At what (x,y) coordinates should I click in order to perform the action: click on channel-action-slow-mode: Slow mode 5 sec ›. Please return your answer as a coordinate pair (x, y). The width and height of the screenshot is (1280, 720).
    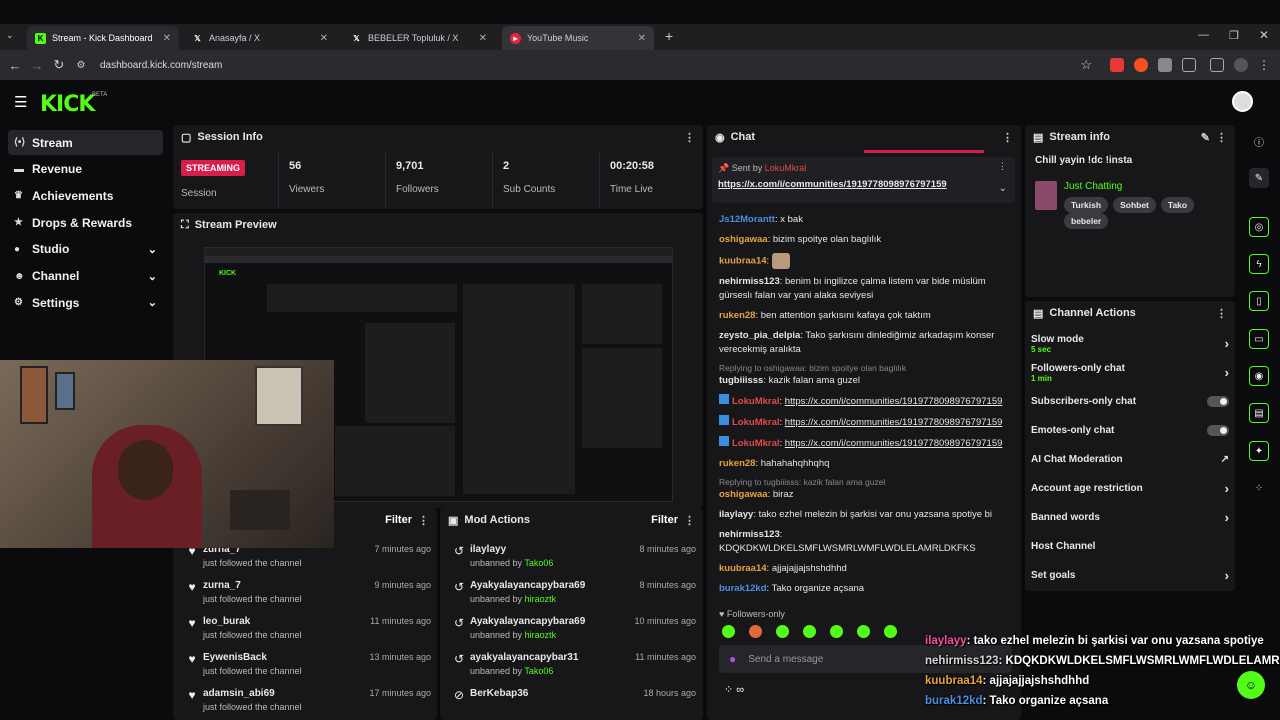
    Looking at the image, I should click on (1130, 343).